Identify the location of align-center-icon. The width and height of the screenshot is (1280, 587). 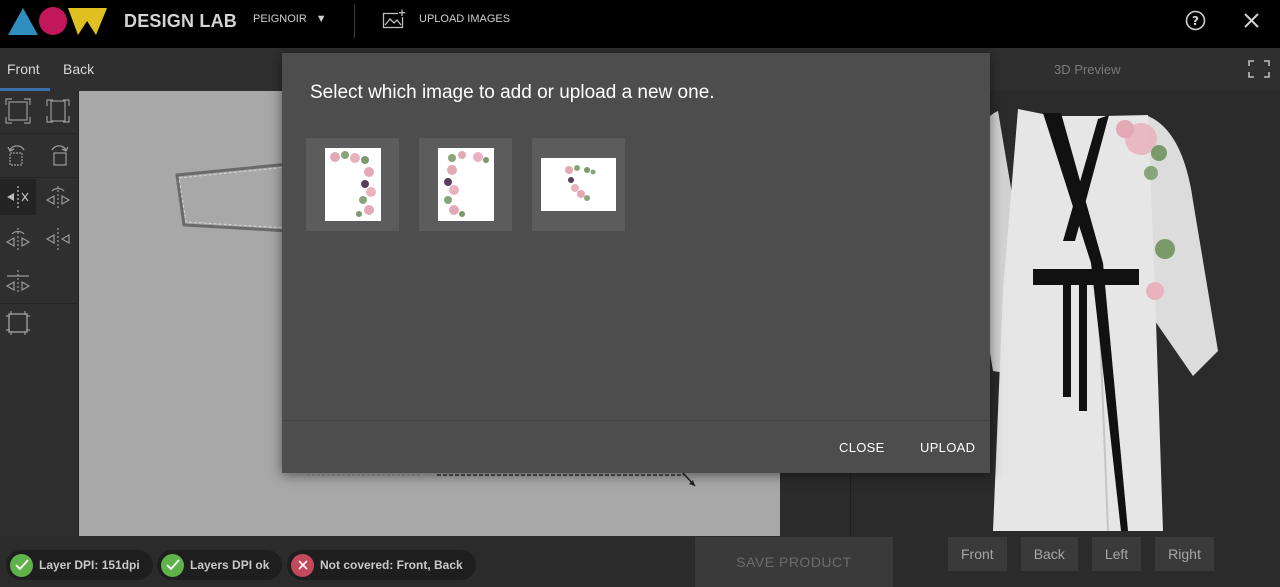
(18, 281).